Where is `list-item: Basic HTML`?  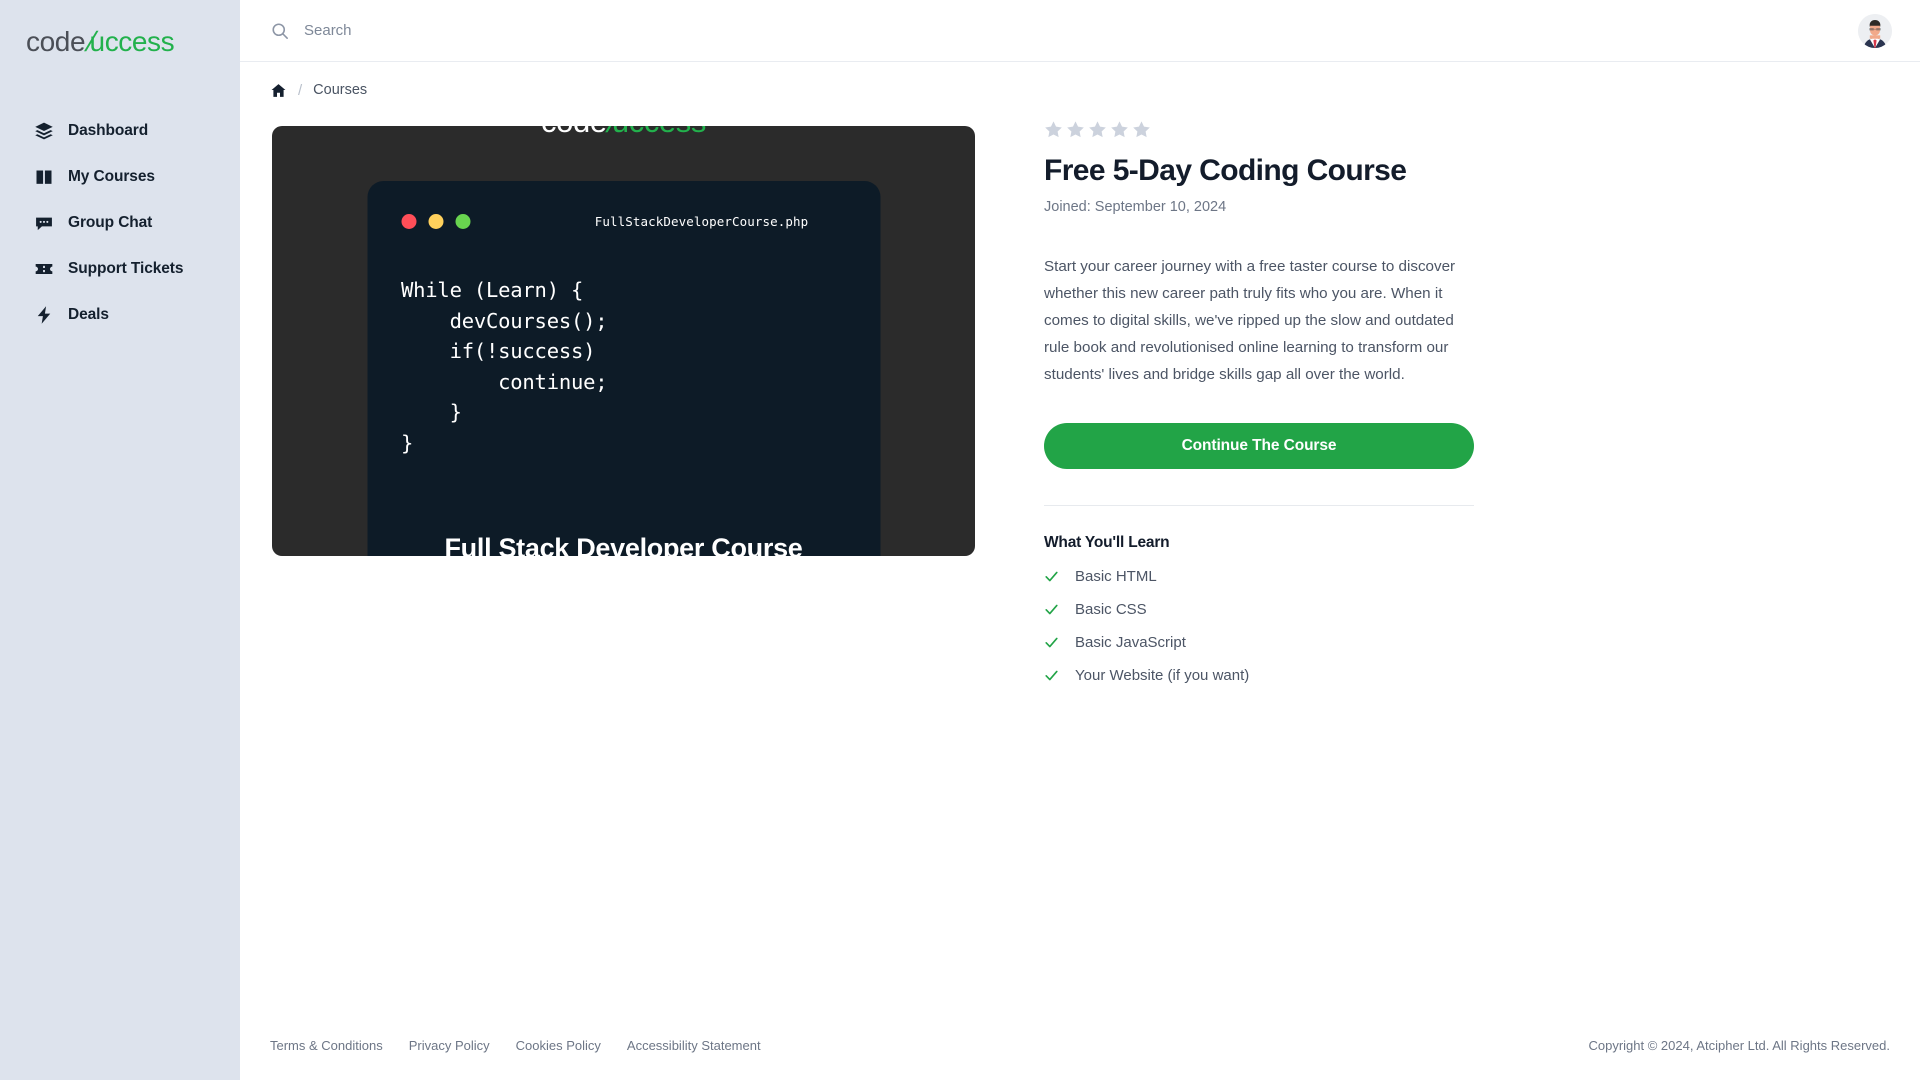
list-item: Basic HTML is located at coordinates (1292, 576).